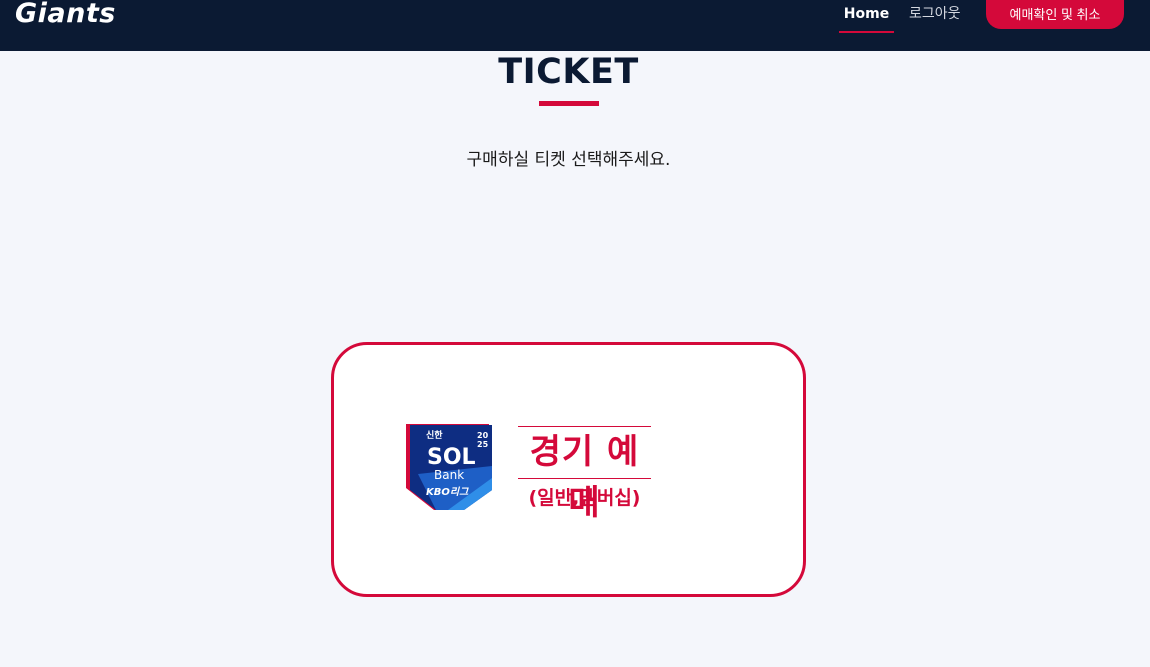 The width and height of the screenshot is (1150, 667). I want to click on kbo-league-logo-icon: 신한 20 25 SOL Bank KBO리그, so click(449, 467).